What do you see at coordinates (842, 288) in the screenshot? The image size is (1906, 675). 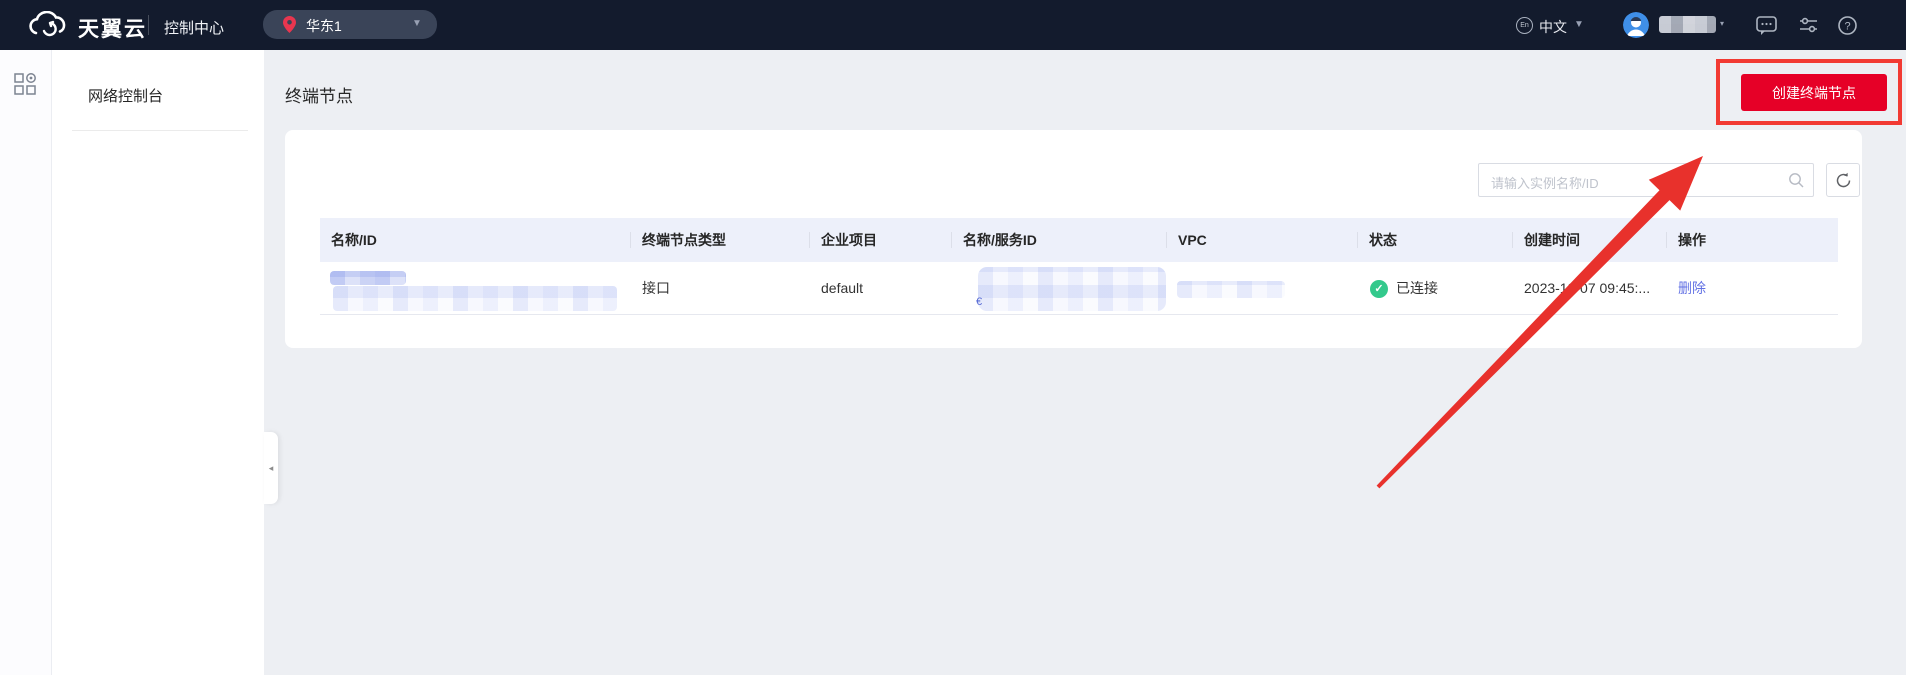 I see `cell-enterprise-project: default` at bounding box center [842, 288].